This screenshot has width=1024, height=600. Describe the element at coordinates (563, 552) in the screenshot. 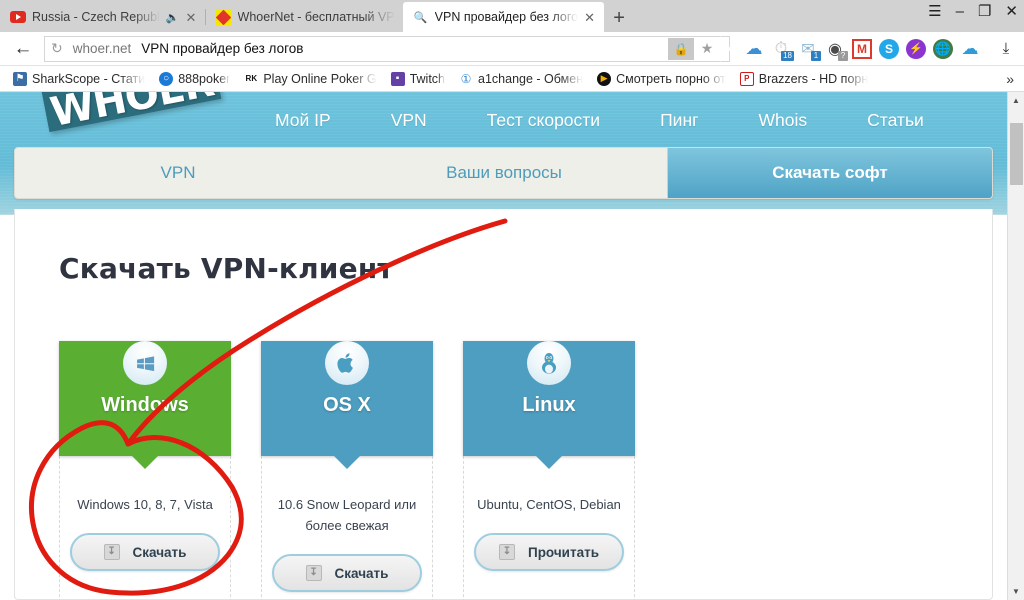

I see `download-button-label: Прочитать` at that location.